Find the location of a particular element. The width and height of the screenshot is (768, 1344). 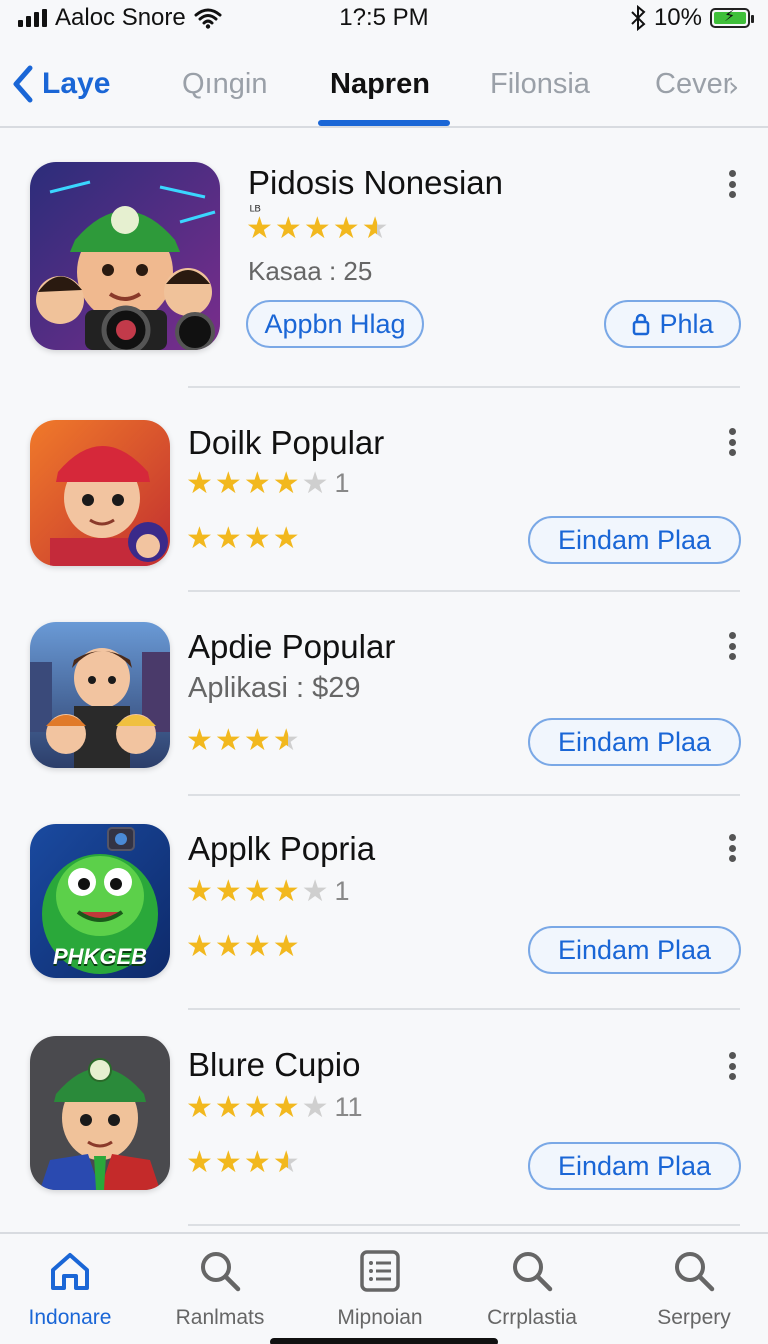

tab-qingin: Qıngin is located at coordinates (224, 84).